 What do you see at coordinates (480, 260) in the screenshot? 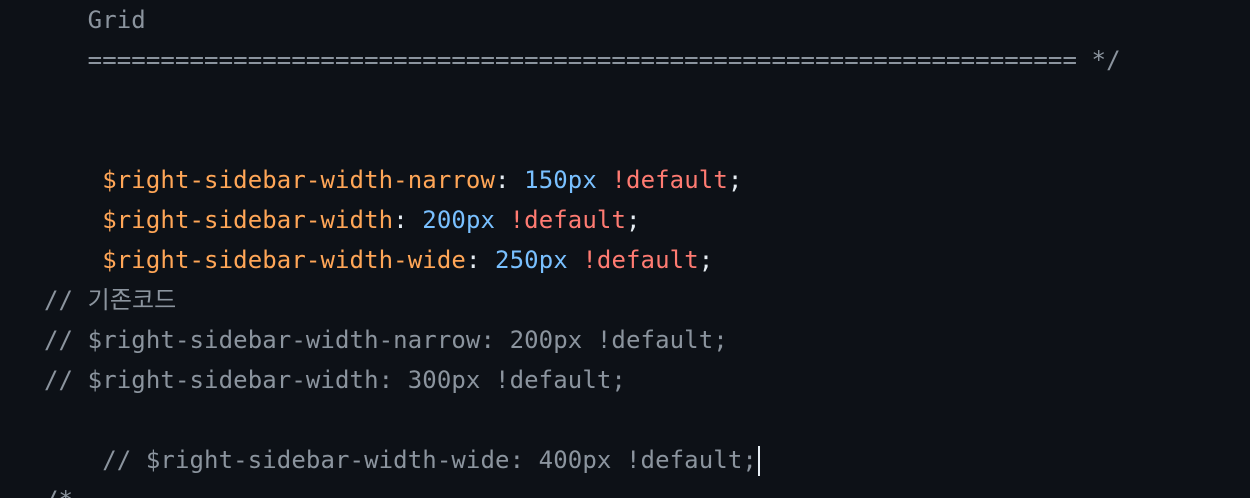
I see `colon: :` at bounding box center [480, 260].